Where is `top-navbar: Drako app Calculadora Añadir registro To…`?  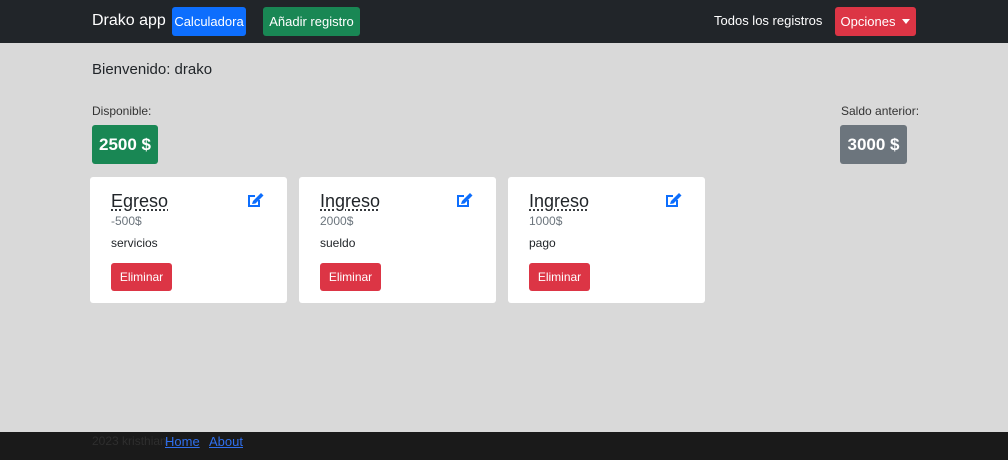
top-navbar: Drako app Calculadora Añadir registro To… is located at coordinates (504, 21).